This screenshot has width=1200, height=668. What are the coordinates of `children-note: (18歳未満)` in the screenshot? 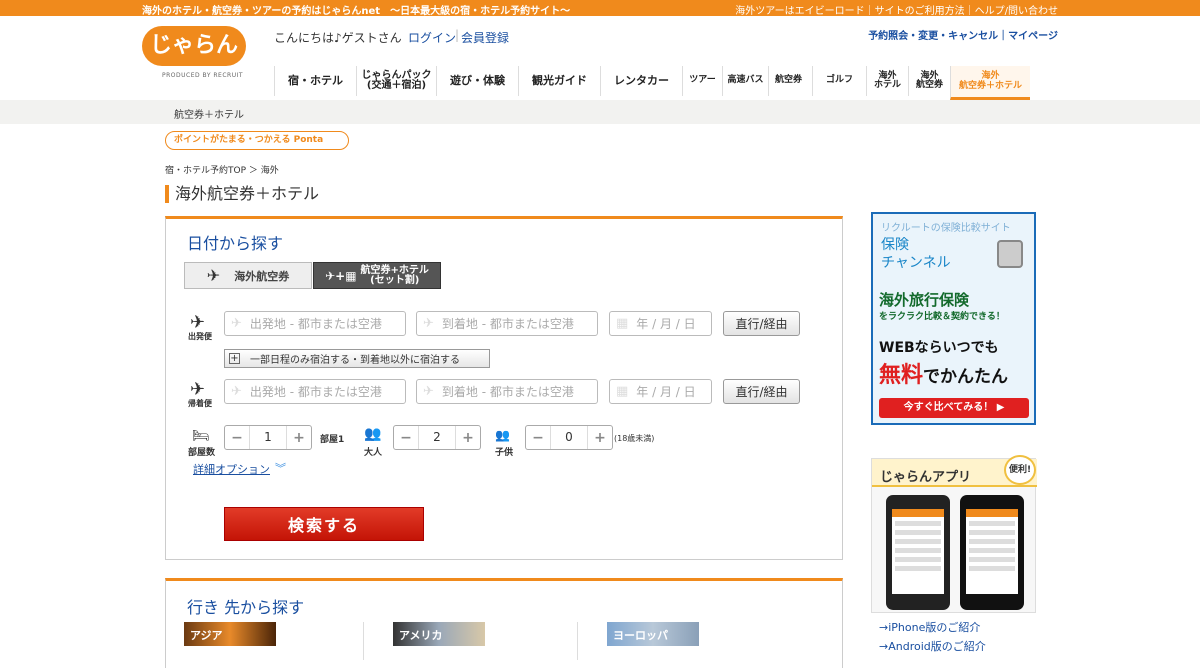 It's located at (634, 438).